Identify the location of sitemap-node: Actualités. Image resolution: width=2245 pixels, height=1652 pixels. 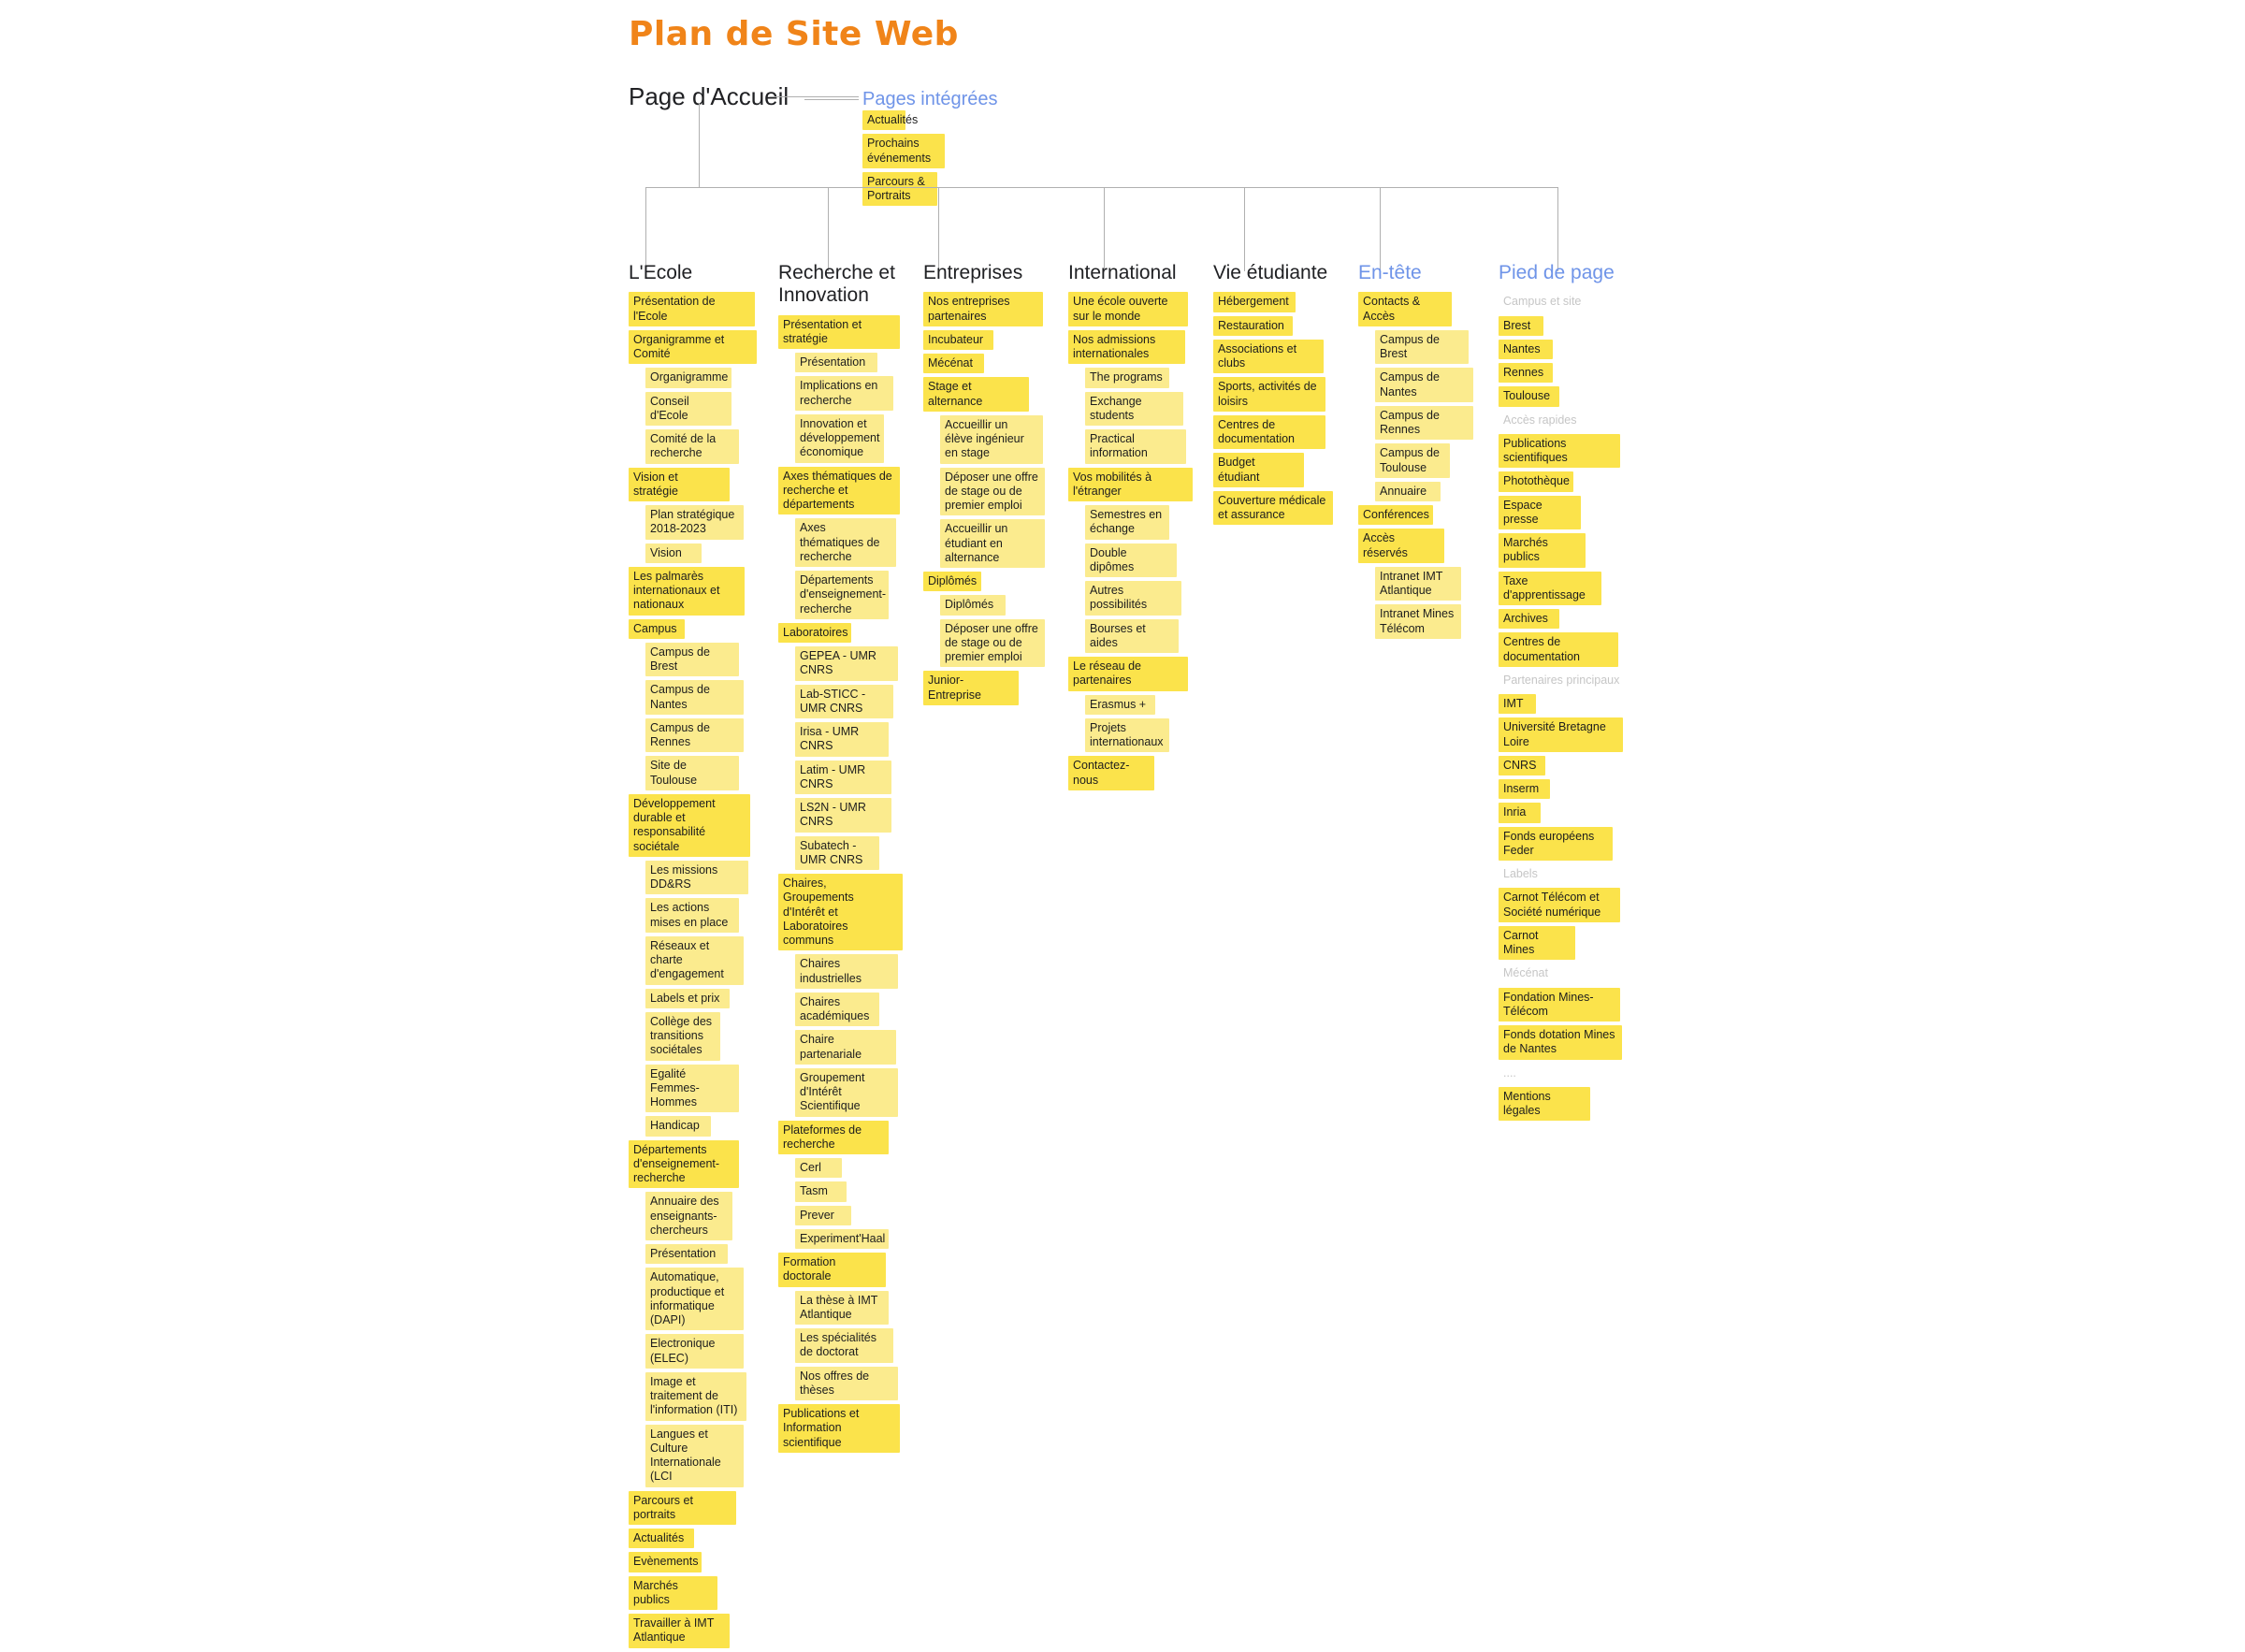
(662, 1539).